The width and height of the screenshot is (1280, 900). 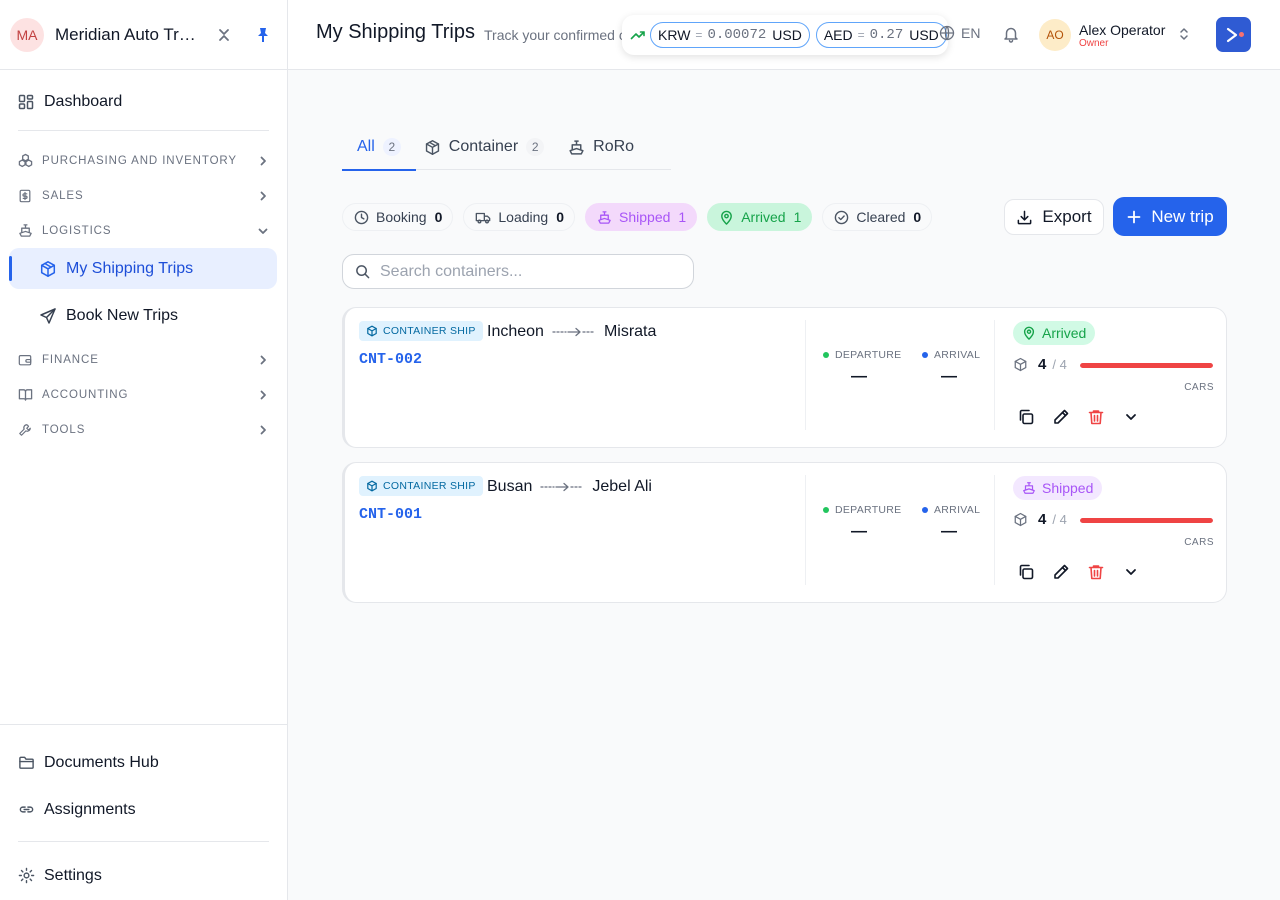 What do you see at coordinates (390, 514) in the screenshot?
I see `trip-id: CNT-001` at bounding box center [390, 514].